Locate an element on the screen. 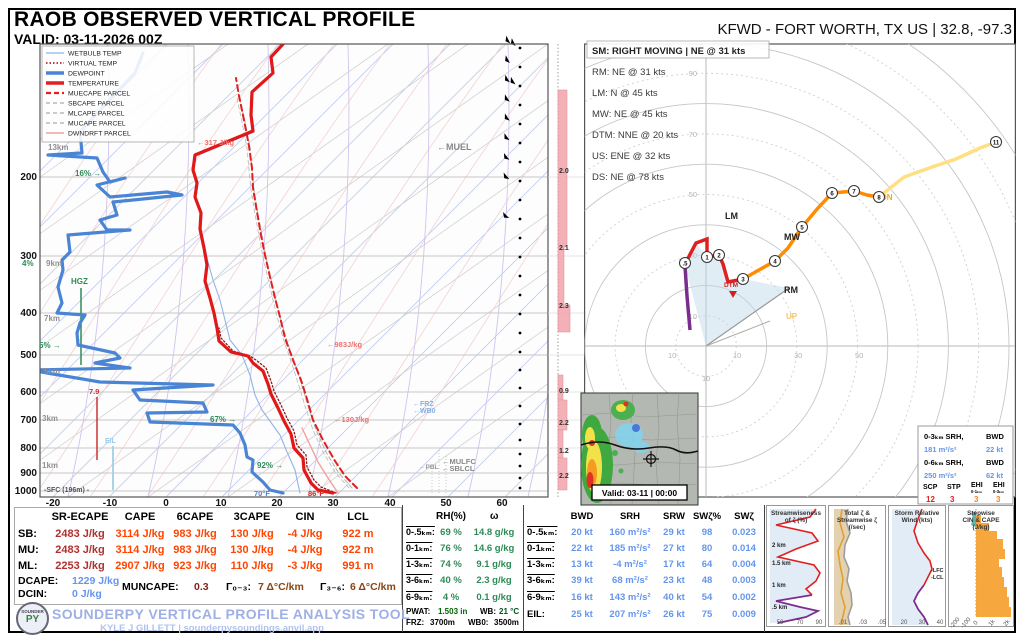  svg-text: 250 m²/s² is located at coordinates (940, 475).